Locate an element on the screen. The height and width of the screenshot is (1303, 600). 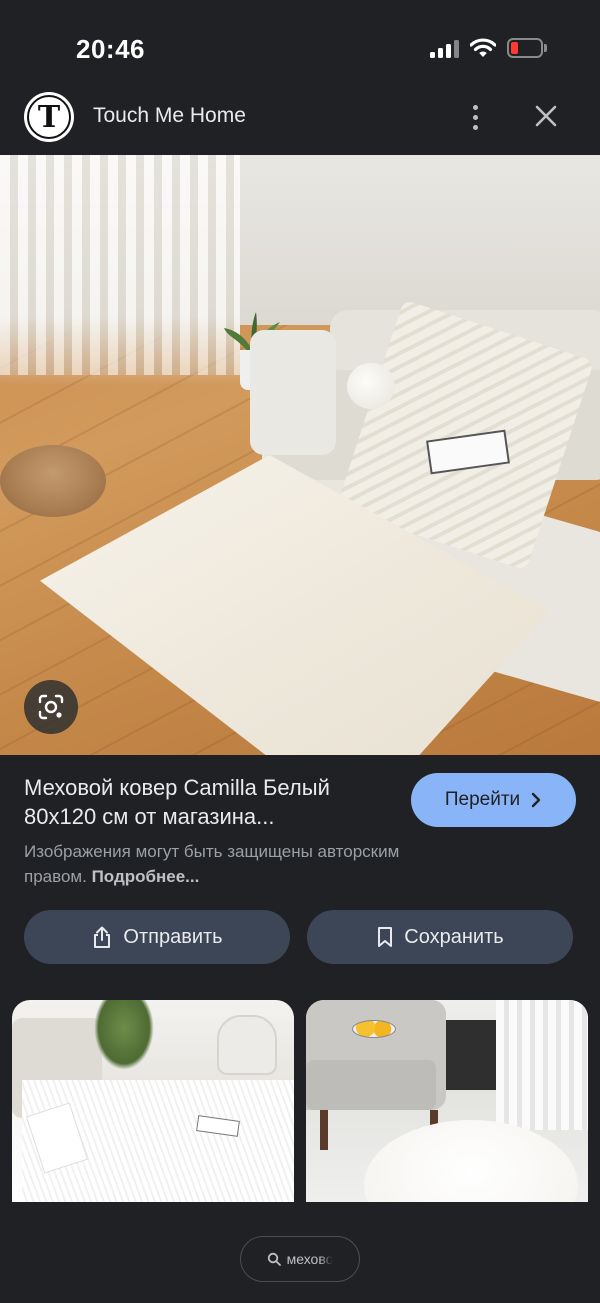
top-bar: T Touch Me Home is located at coordinates (300, 122).